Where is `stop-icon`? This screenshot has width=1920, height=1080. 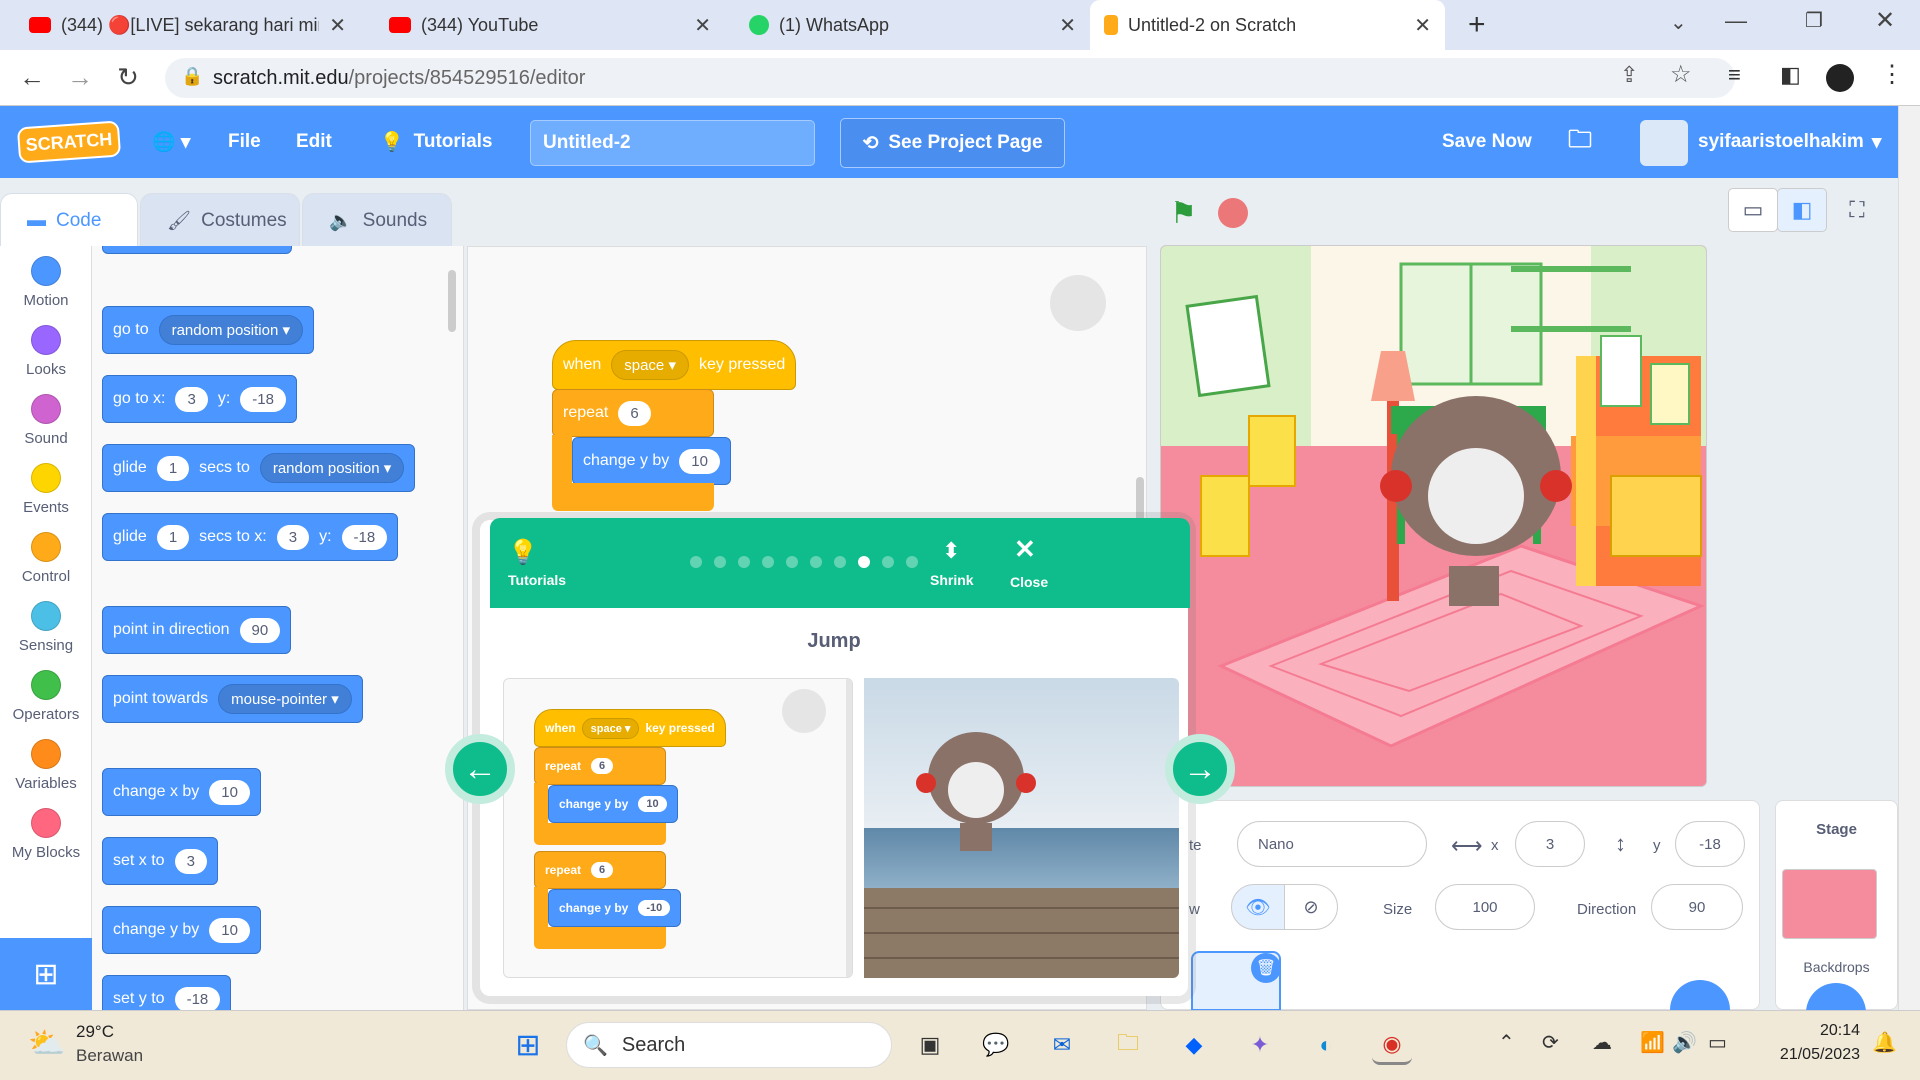 stop-icon is located at coordinates (1233, 213).